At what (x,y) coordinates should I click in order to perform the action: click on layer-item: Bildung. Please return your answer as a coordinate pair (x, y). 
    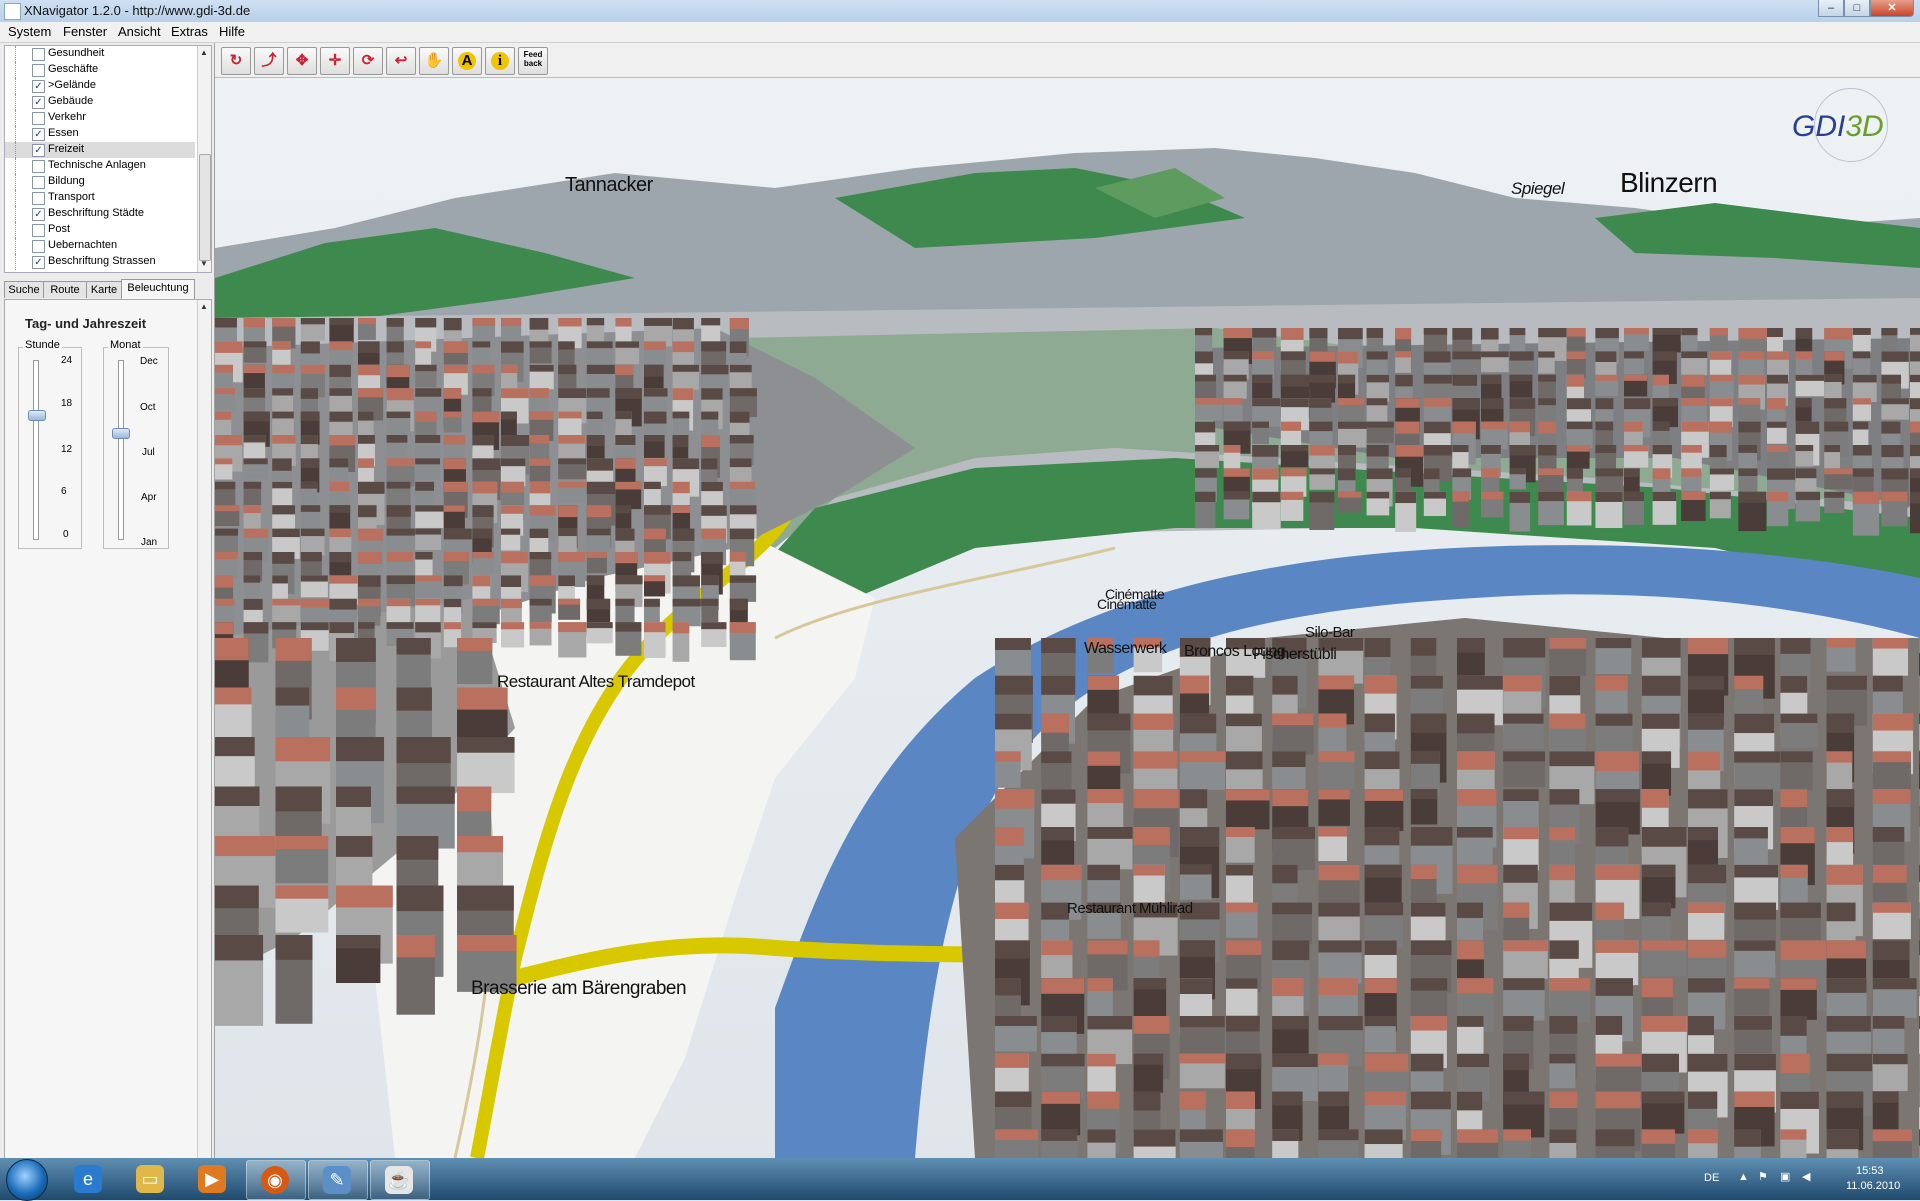
    Looking at the image, I should click on (100, 182).